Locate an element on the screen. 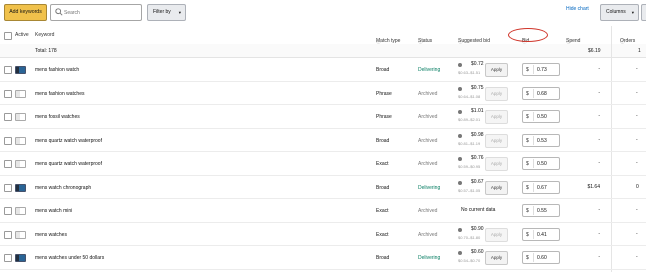 The height and width of the screenshot is (272, 646). keyword-cell: mens quartz watch waterproof is located at coordinates (68, 140).